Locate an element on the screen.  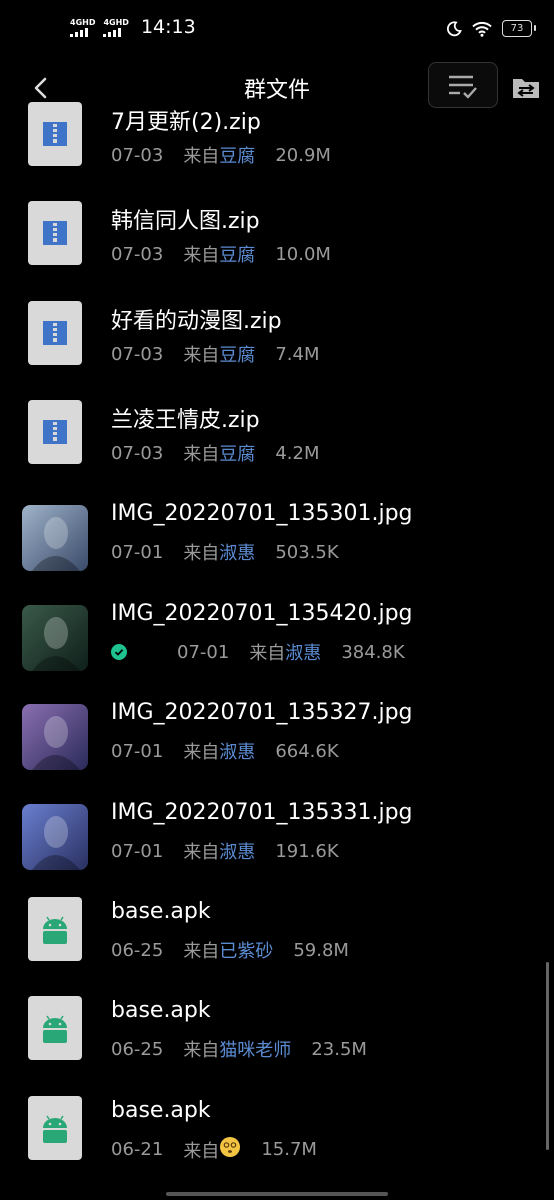
file-meta: 07-01 来自 淑惠 384.8K is located at coordinates (258, 652).